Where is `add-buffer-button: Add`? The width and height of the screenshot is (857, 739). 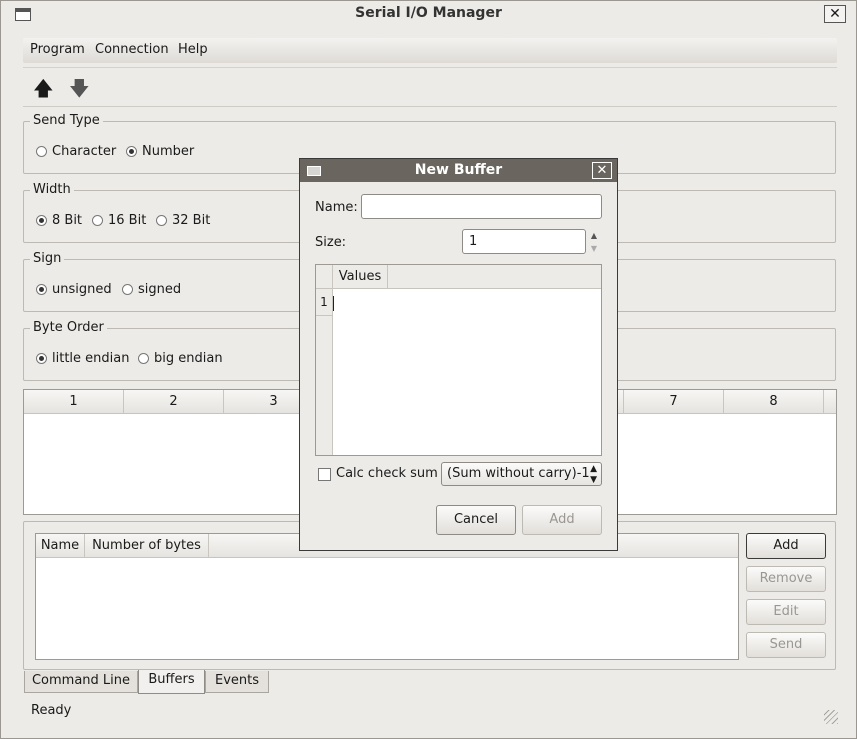 add-buffer-button: Add is located at coordinates (786, 546).